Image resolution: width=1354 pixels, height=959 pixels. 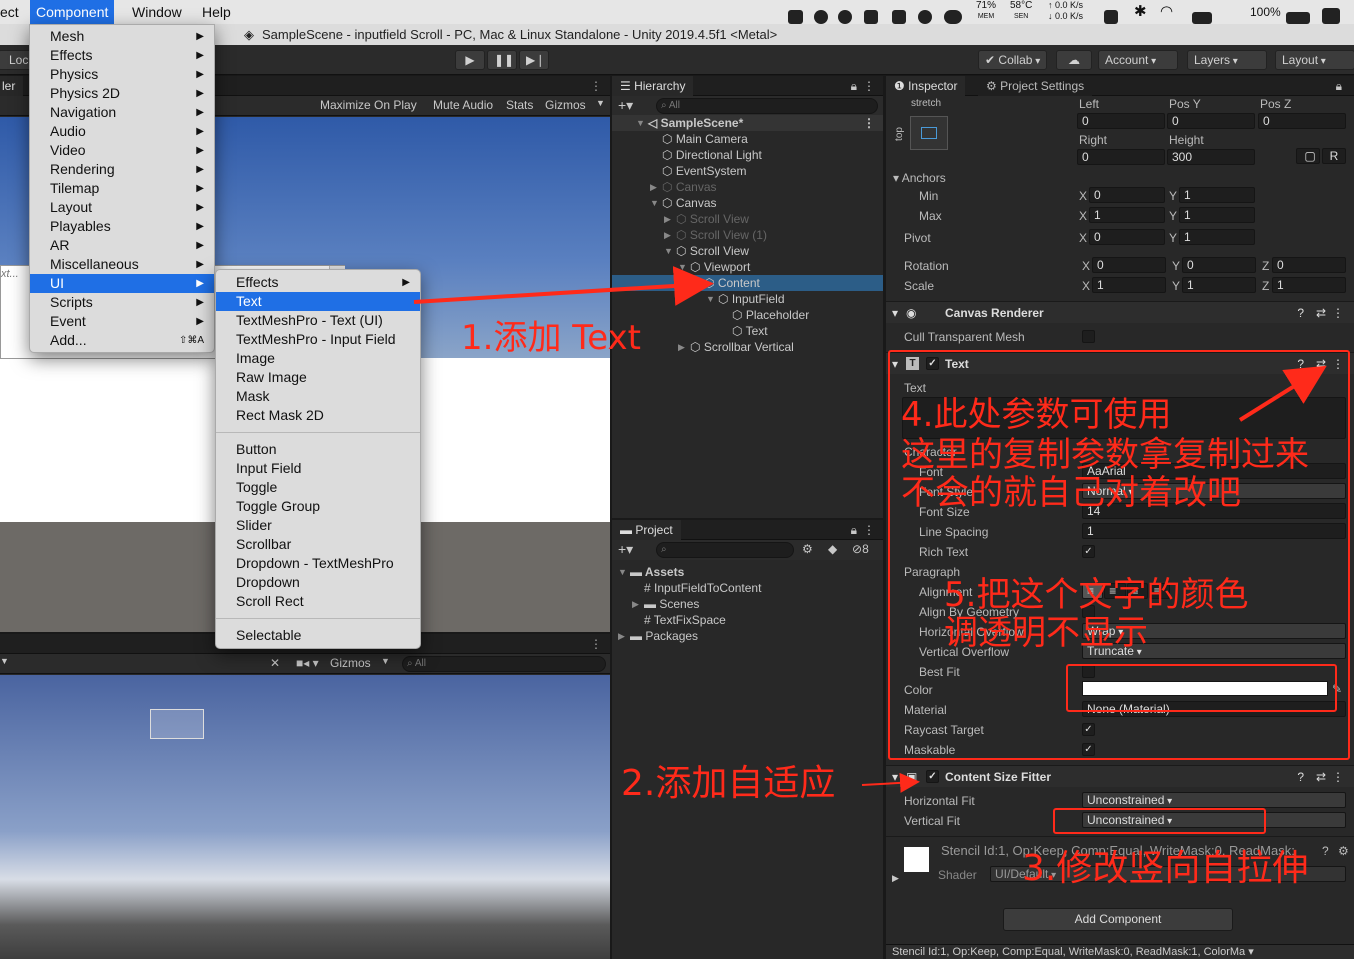 I want to click on project-item: ▼ ▬ Assets, so click(x=747, y=572).